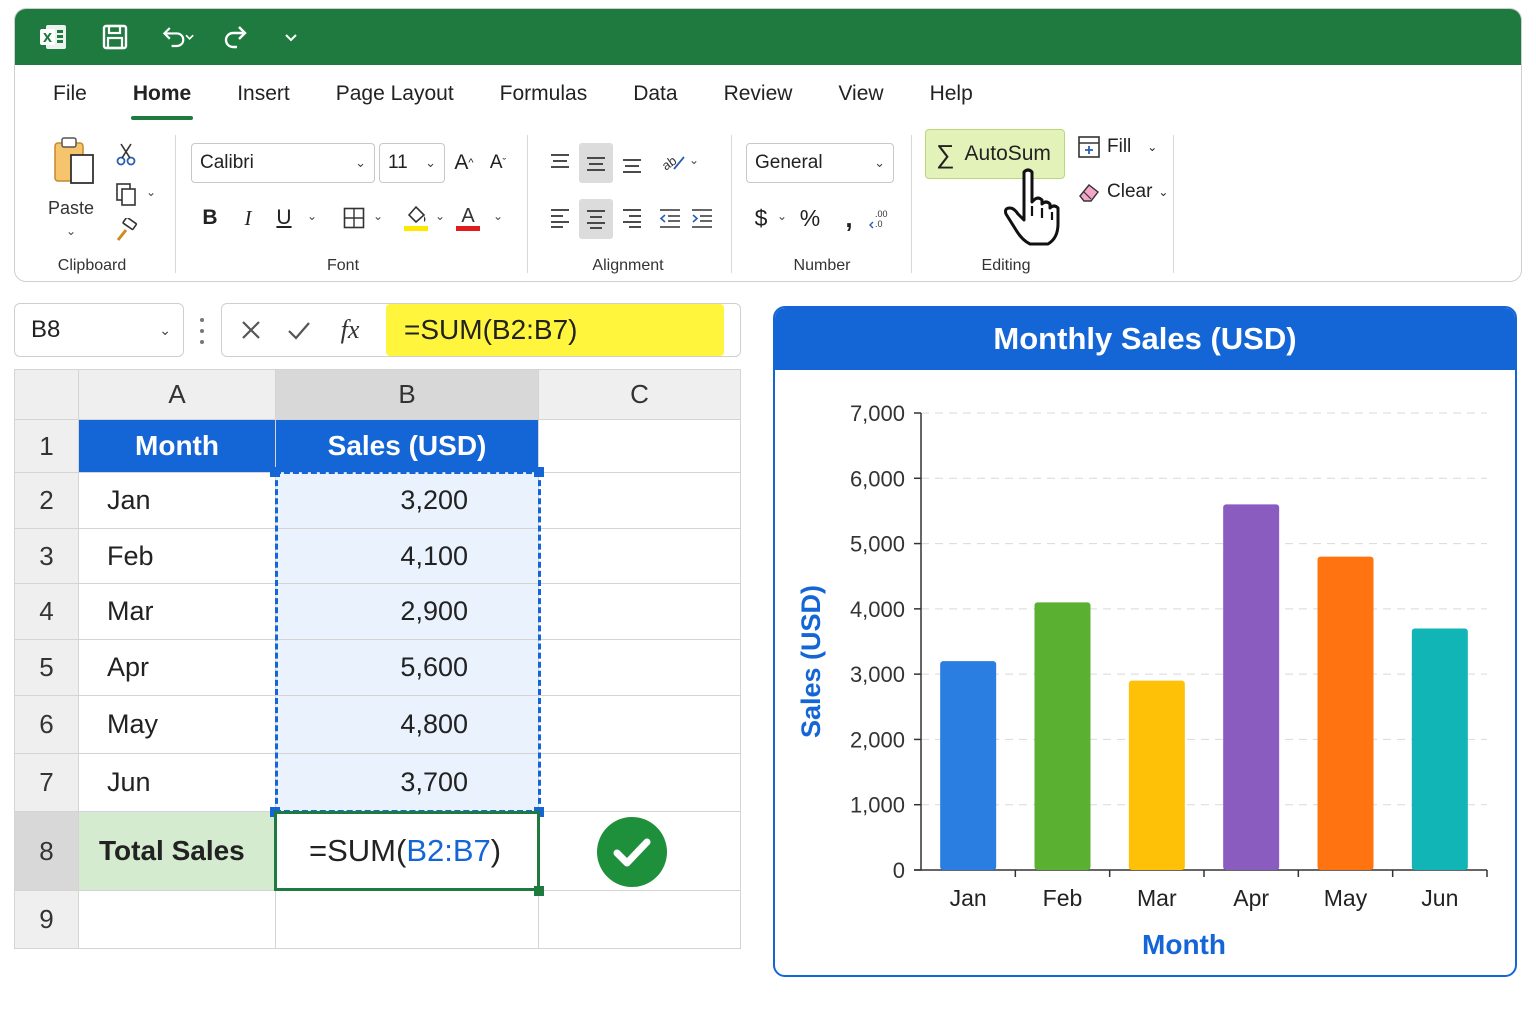  I want to click on cell-a2: Jan, so click(177, 501).